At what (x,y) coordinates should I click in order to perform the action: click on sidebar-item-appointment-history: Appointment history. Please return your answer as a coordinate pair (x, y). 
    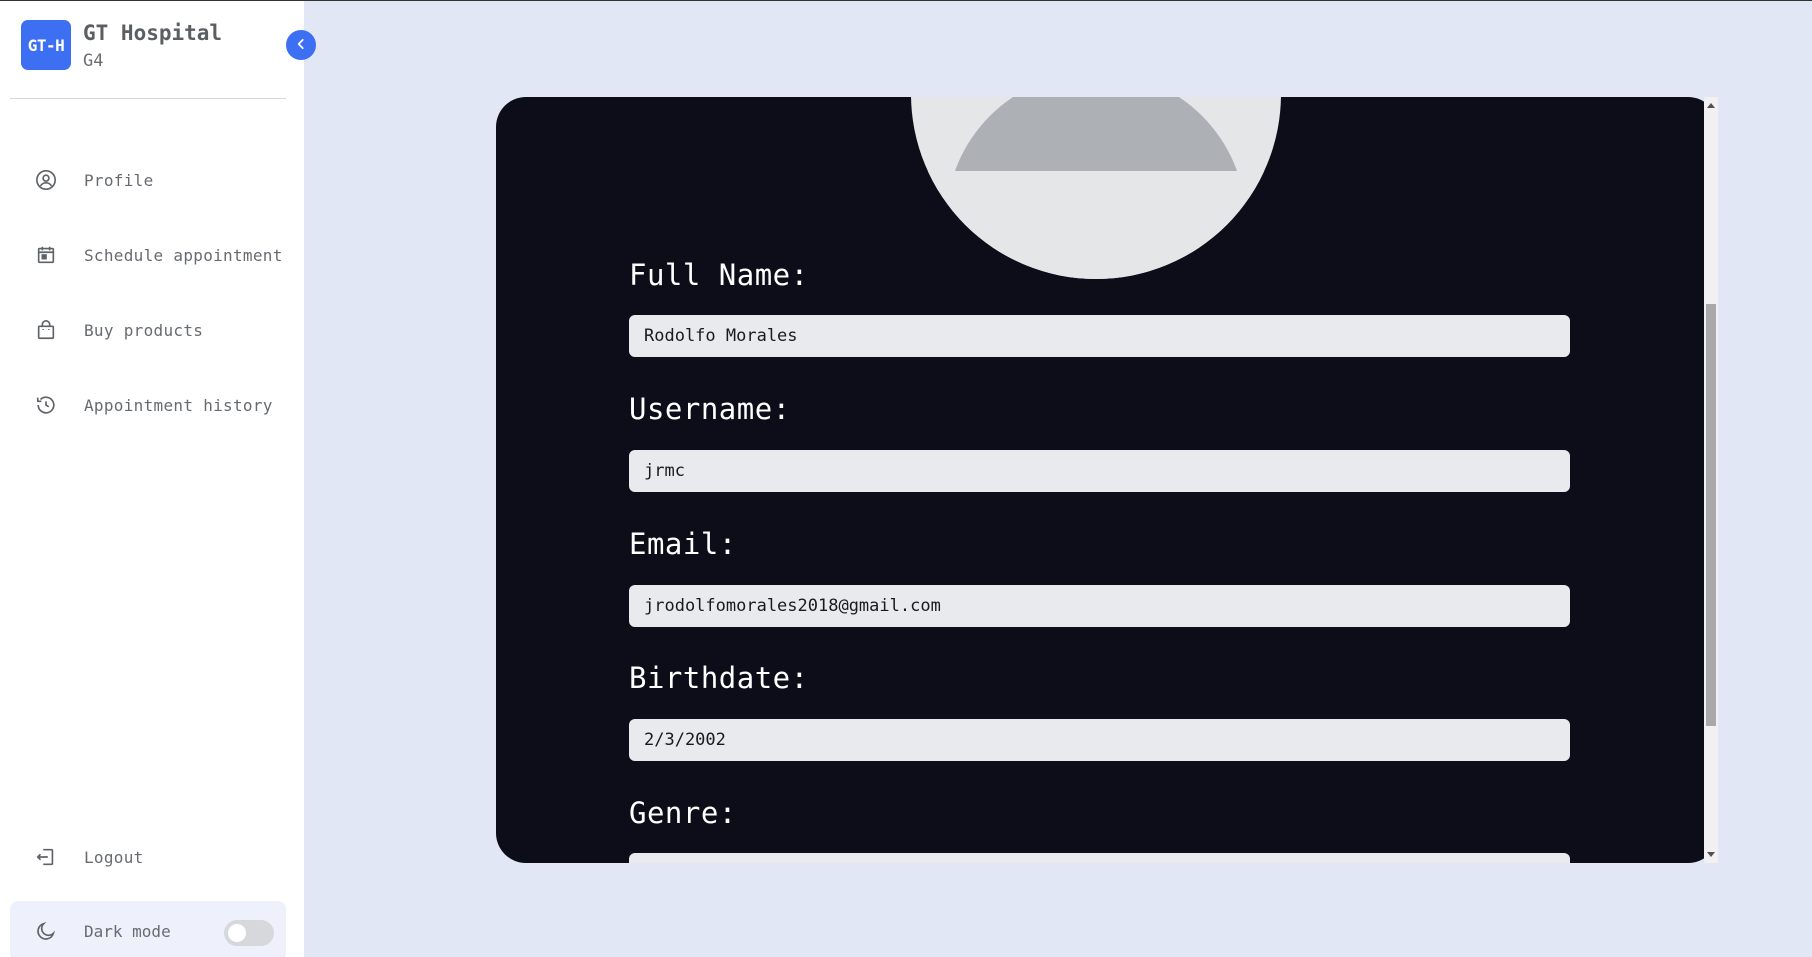
    Looking at the image, I should click on (148, 405).